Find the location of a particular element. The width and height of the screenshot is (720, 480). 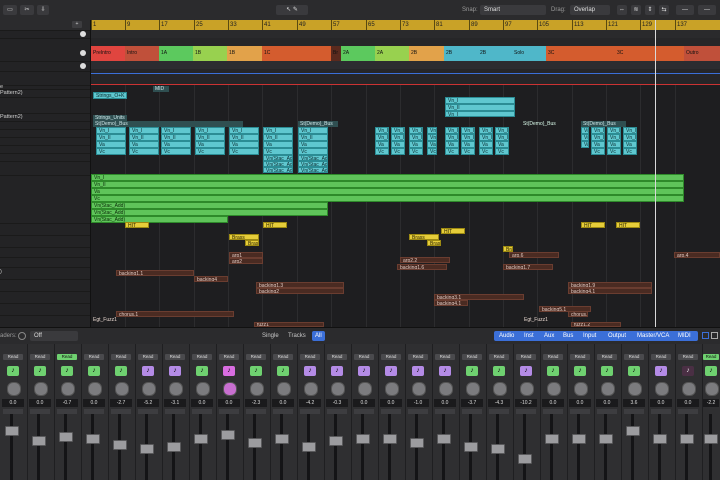

add-marker-icon is located at coordinates (83, 34).